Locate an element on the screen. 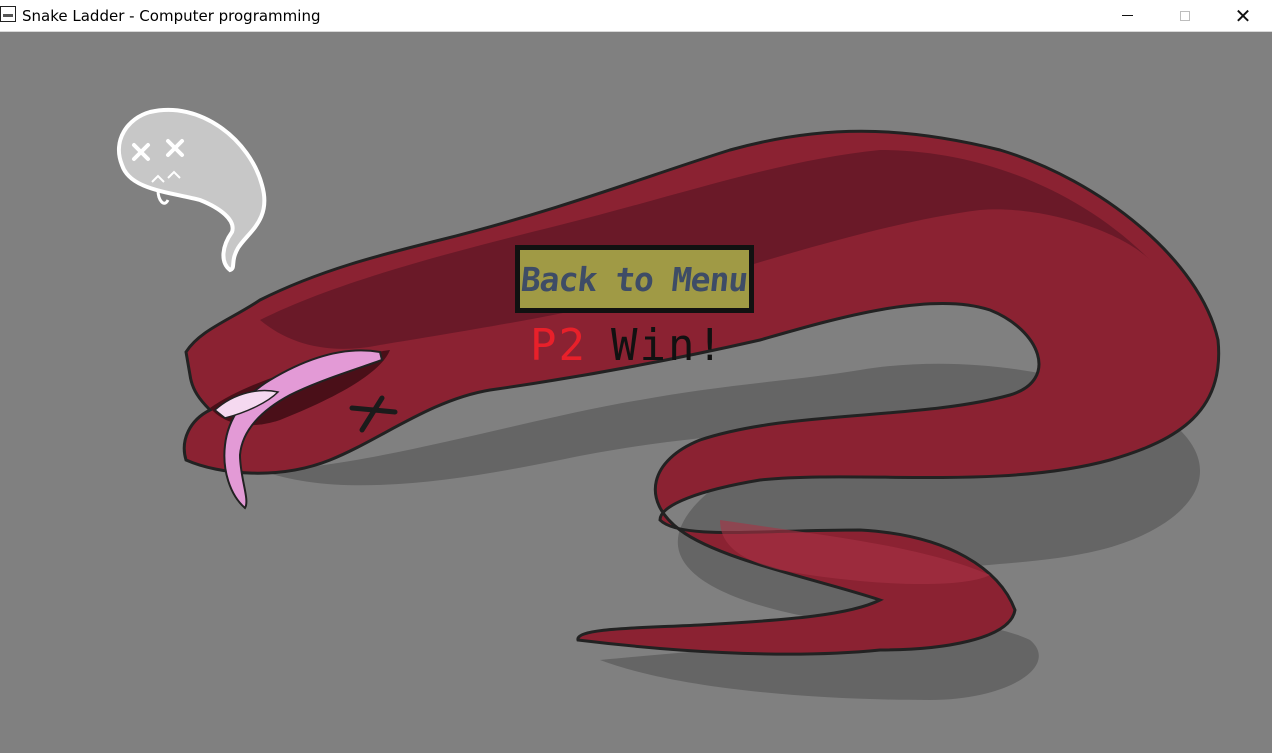 This screenshot has width=1272, height=753. win-label: Win! is located at coordinates (667, 345).